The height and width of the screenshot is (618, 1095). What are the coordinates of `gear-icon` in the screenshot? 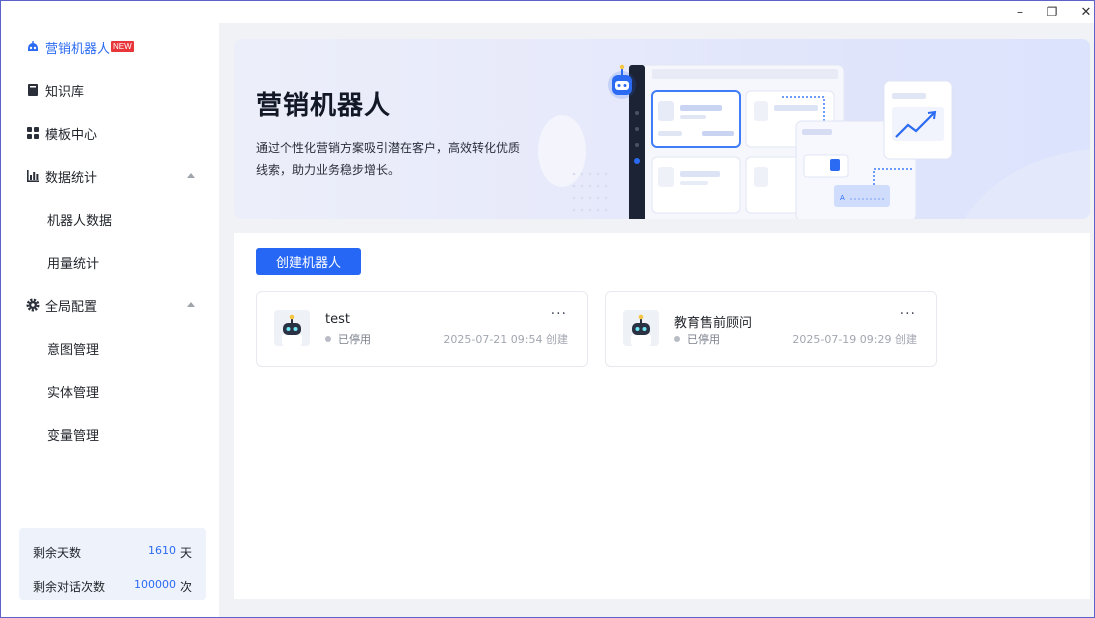 It's located at (33, 305).